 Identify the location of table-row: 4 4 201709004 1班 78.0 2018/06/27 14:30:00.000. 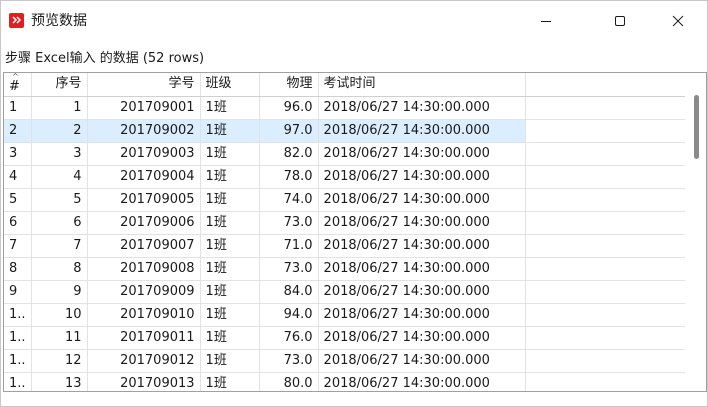
(345, 177).